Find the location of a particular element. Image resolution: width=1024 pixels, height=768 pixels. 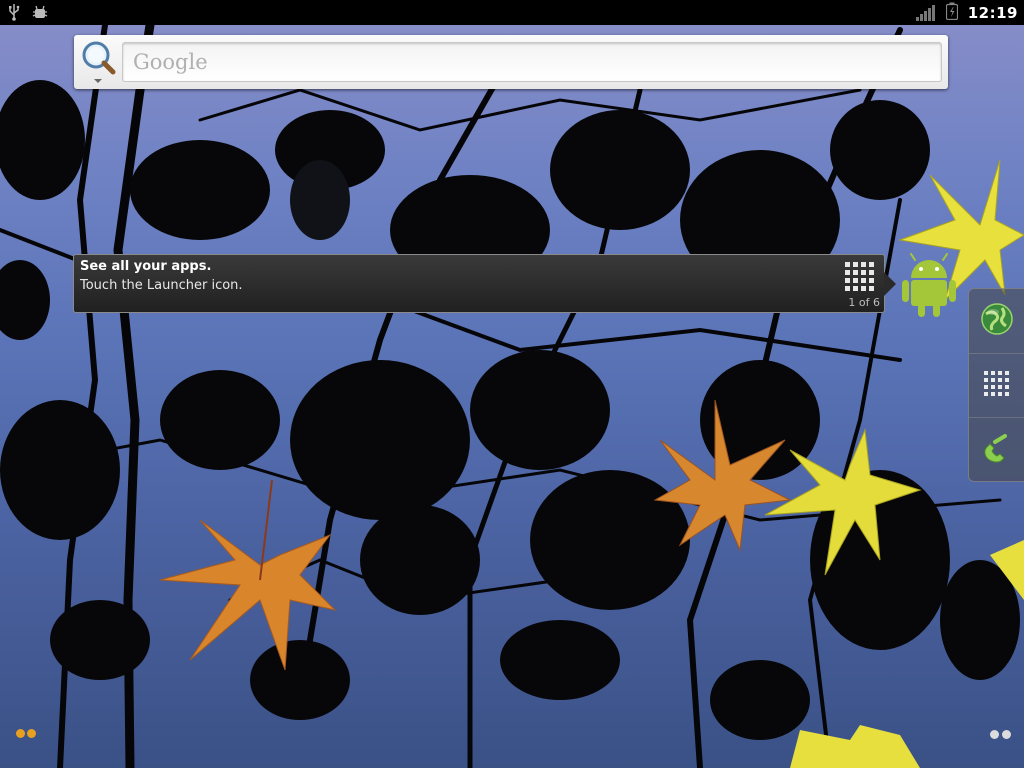

hint-page-counter: 1 of 6 is located at coordinates (864, 302).